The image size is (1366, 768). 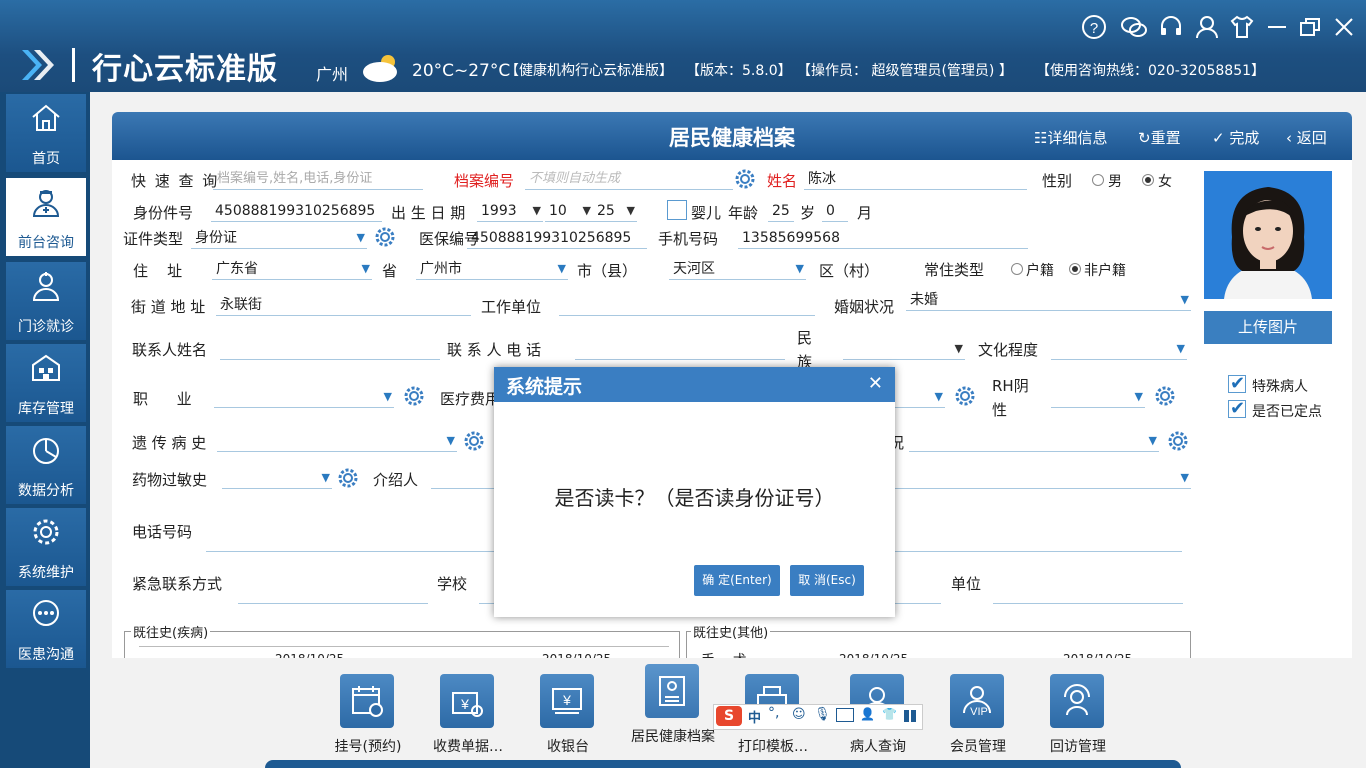 What do you see at coordinates (1098, 180) in the screenshot?
I see `gender-male-radio` at bounding box center [1098, 180].